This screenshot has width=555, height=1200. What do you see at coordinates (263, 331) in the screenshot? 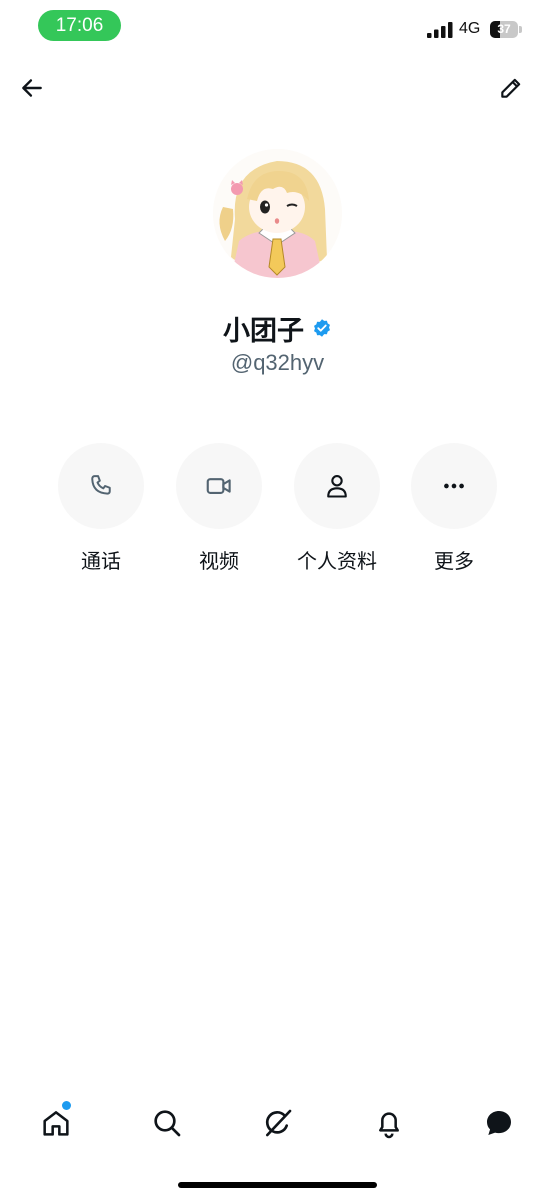
I see `display-name: 小团子` at bounding box center [263, 331].